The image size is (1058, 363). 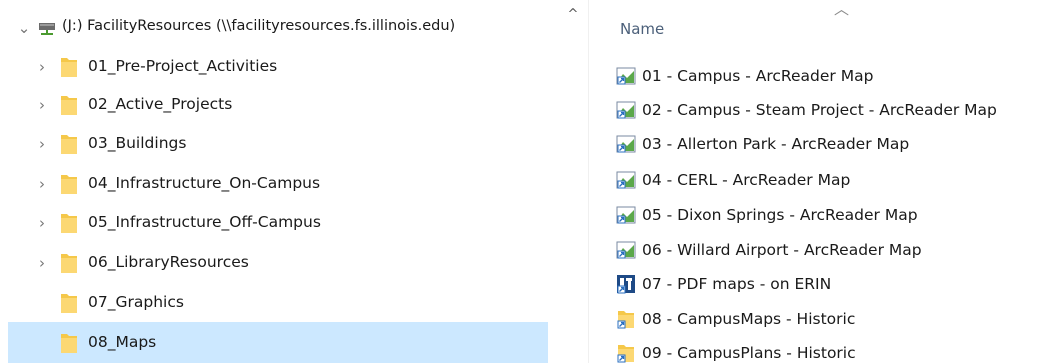 I want to click on folder-label: 01_Pre-Project_Activities, so click(x=183, y=66).